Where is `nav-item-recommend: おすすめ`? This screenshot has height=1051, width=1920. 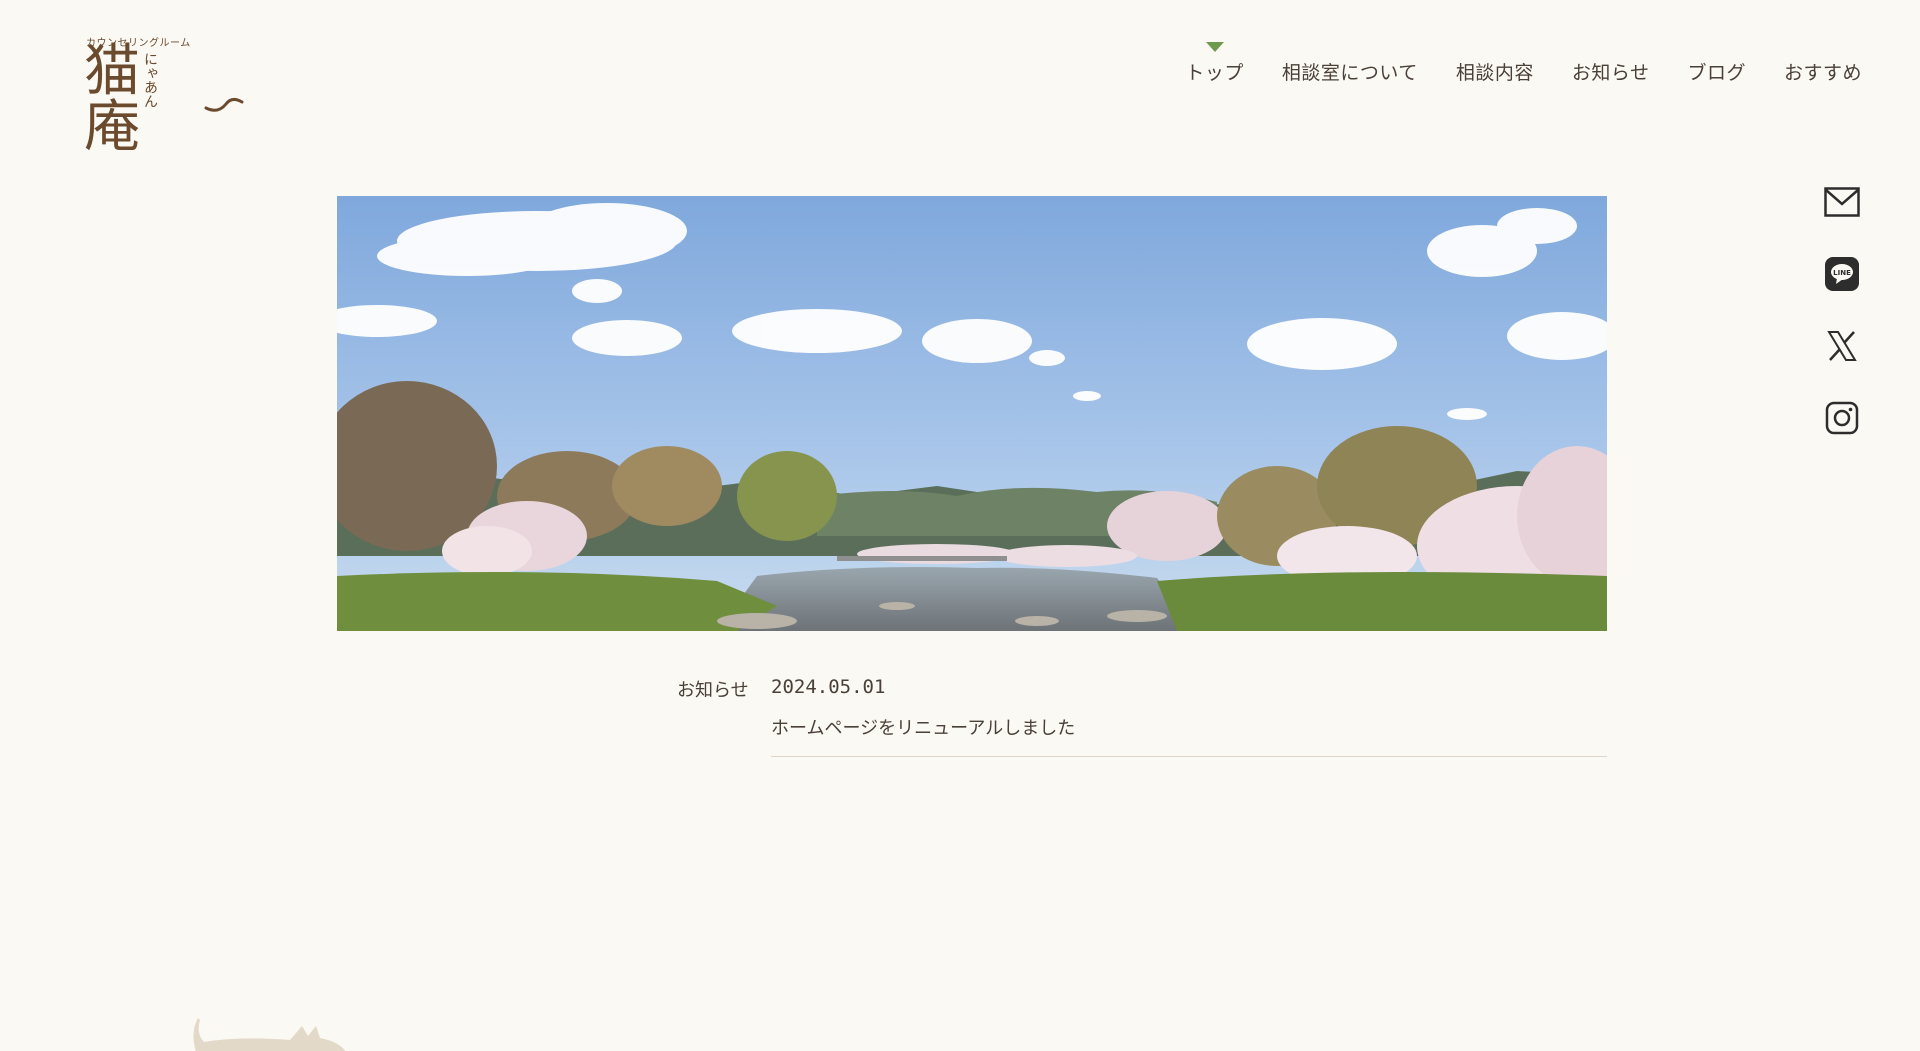
nav-item-recommend: おすすめ is located at coordinates (1823, 71).